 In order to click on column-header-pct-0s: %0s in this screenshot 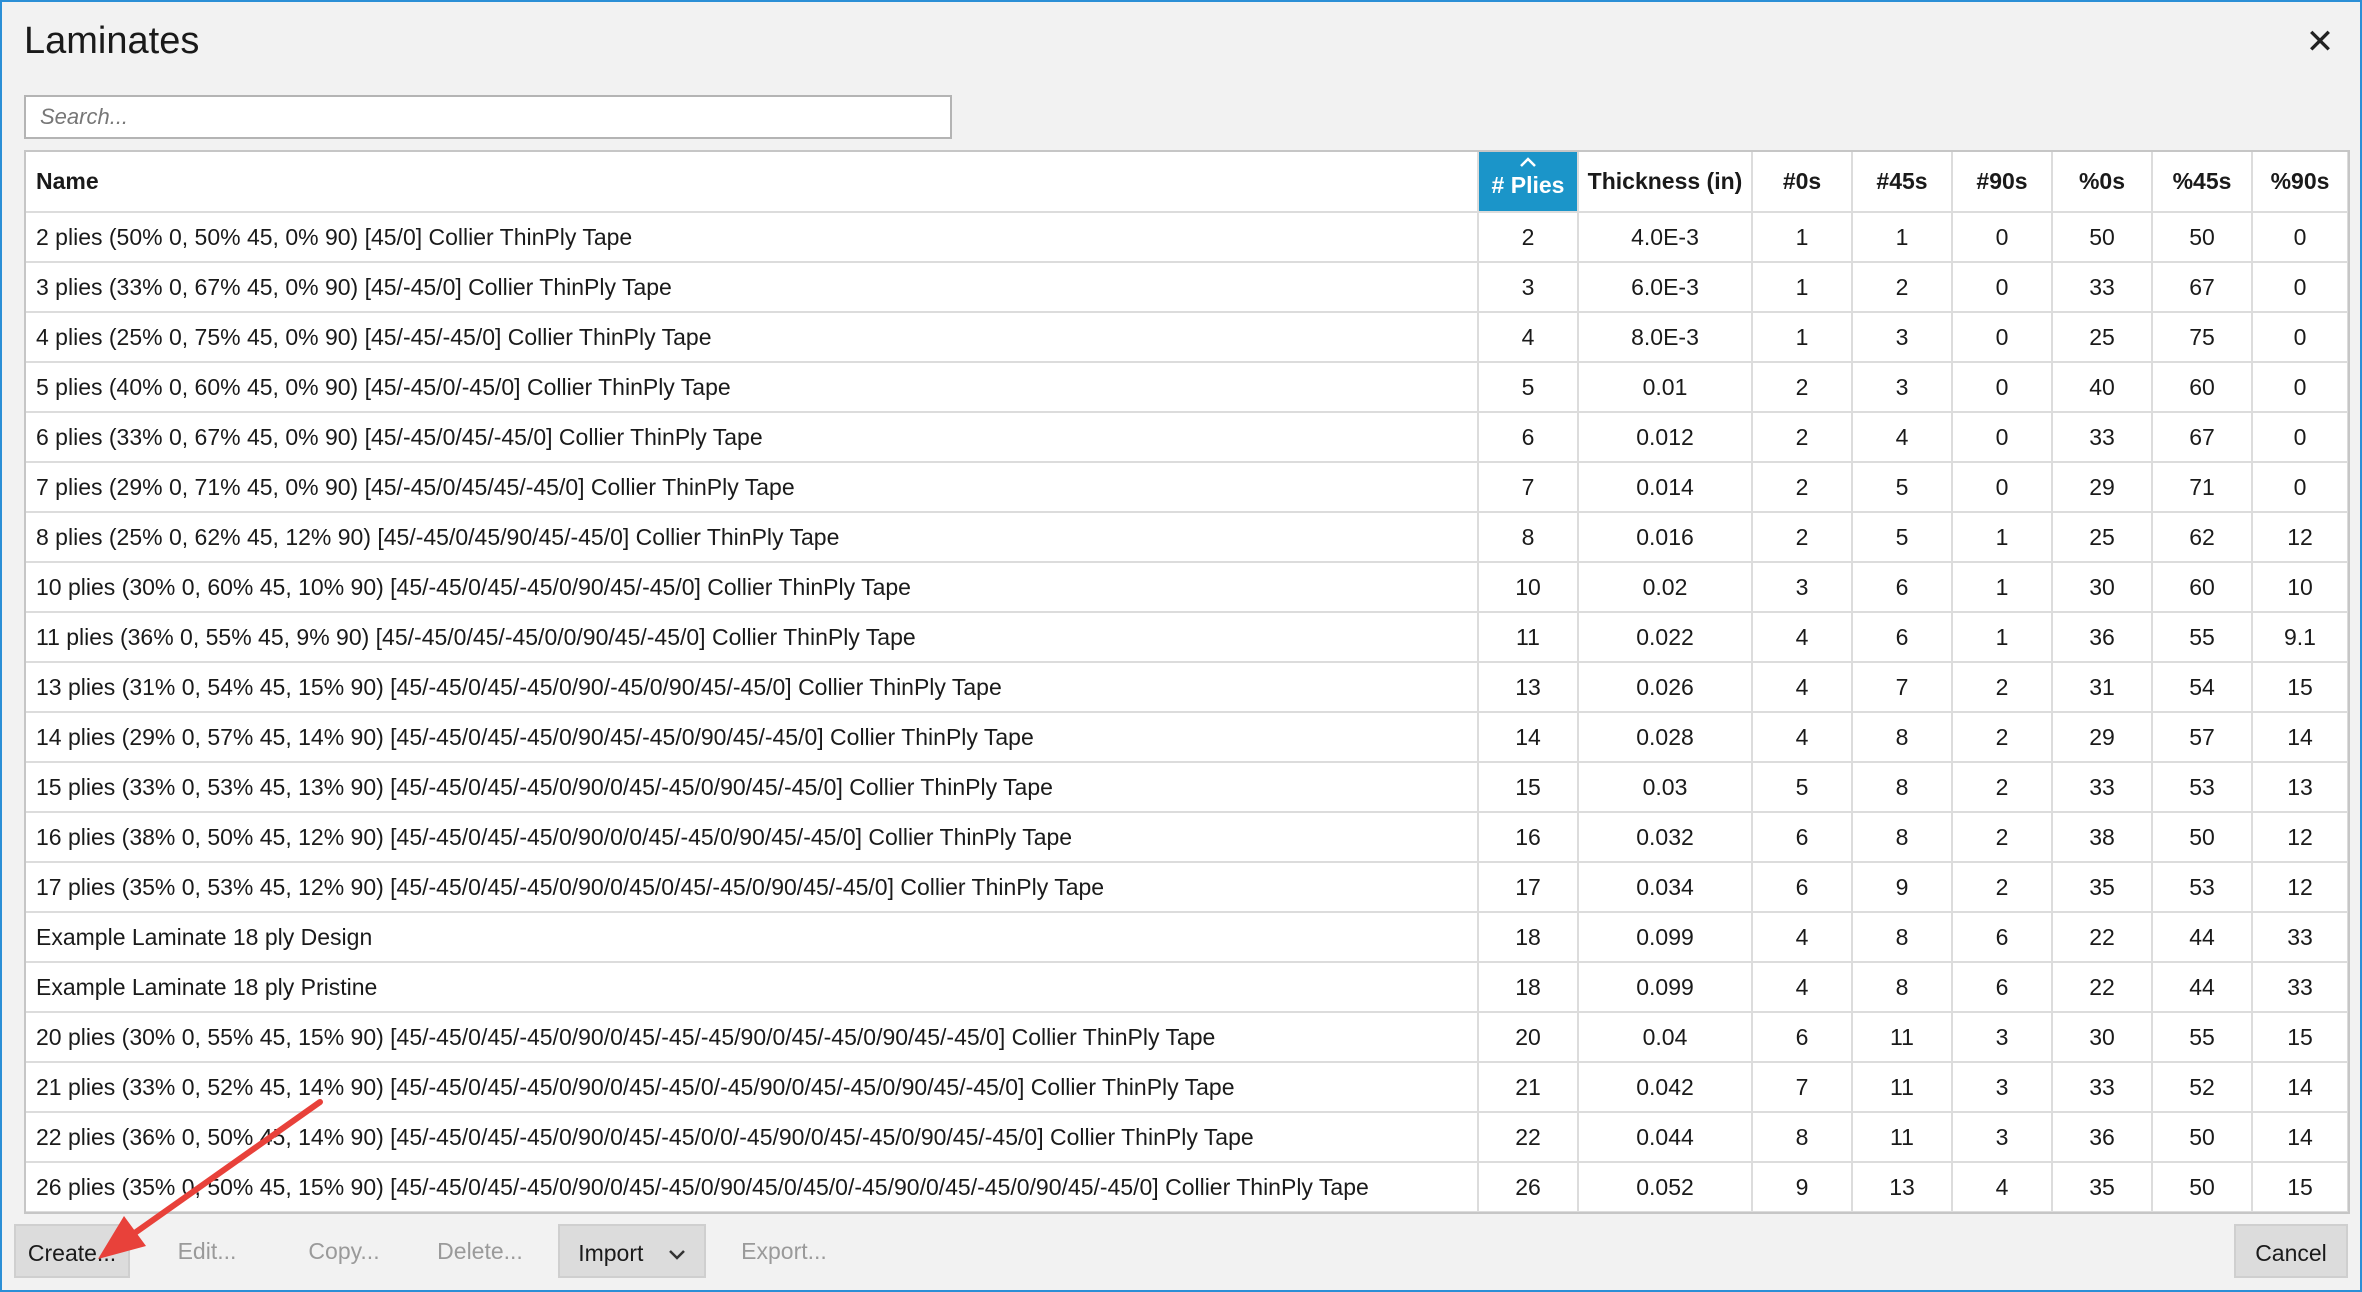, I will do `click(2102, 182)`.